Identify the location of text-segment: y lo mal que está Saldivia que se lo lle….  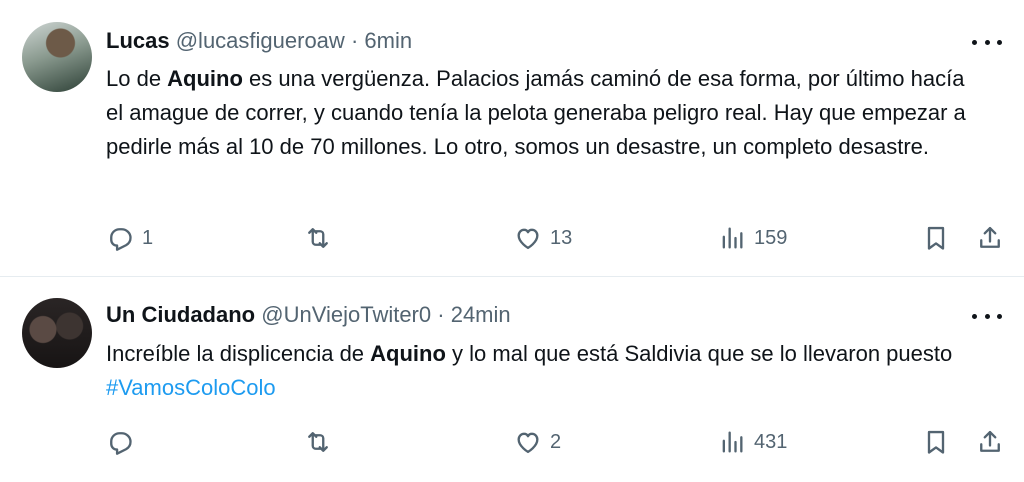
(705, 353).